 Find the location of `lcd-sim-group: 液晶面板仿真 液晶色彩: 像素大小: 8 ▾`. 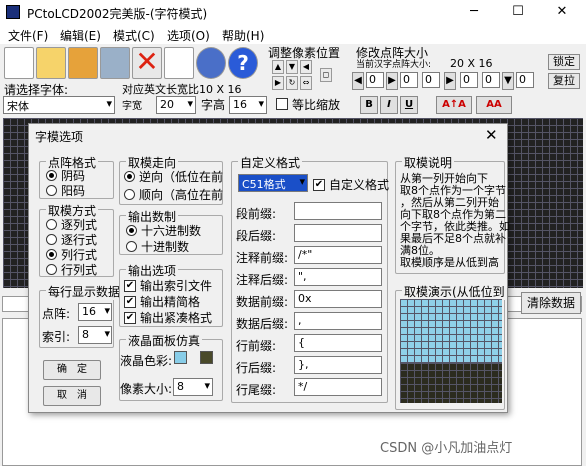

lcd-sim-group: 液晶面板仿真 液晶色彩: 像素大小: 8 ▾ is located at coordinates (171, 366).